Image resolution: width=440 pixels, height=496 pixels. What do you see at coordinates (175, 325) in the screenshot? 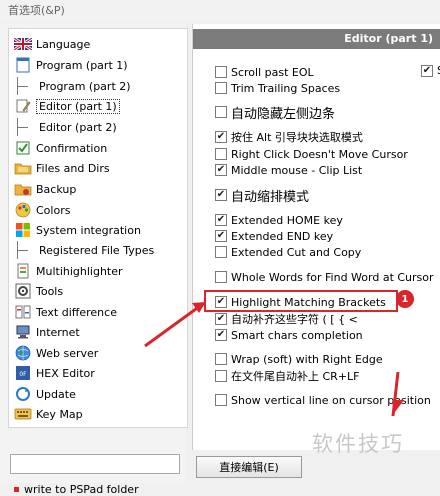
I see `annotation-arrow-left` at bounding box center [175, 325].